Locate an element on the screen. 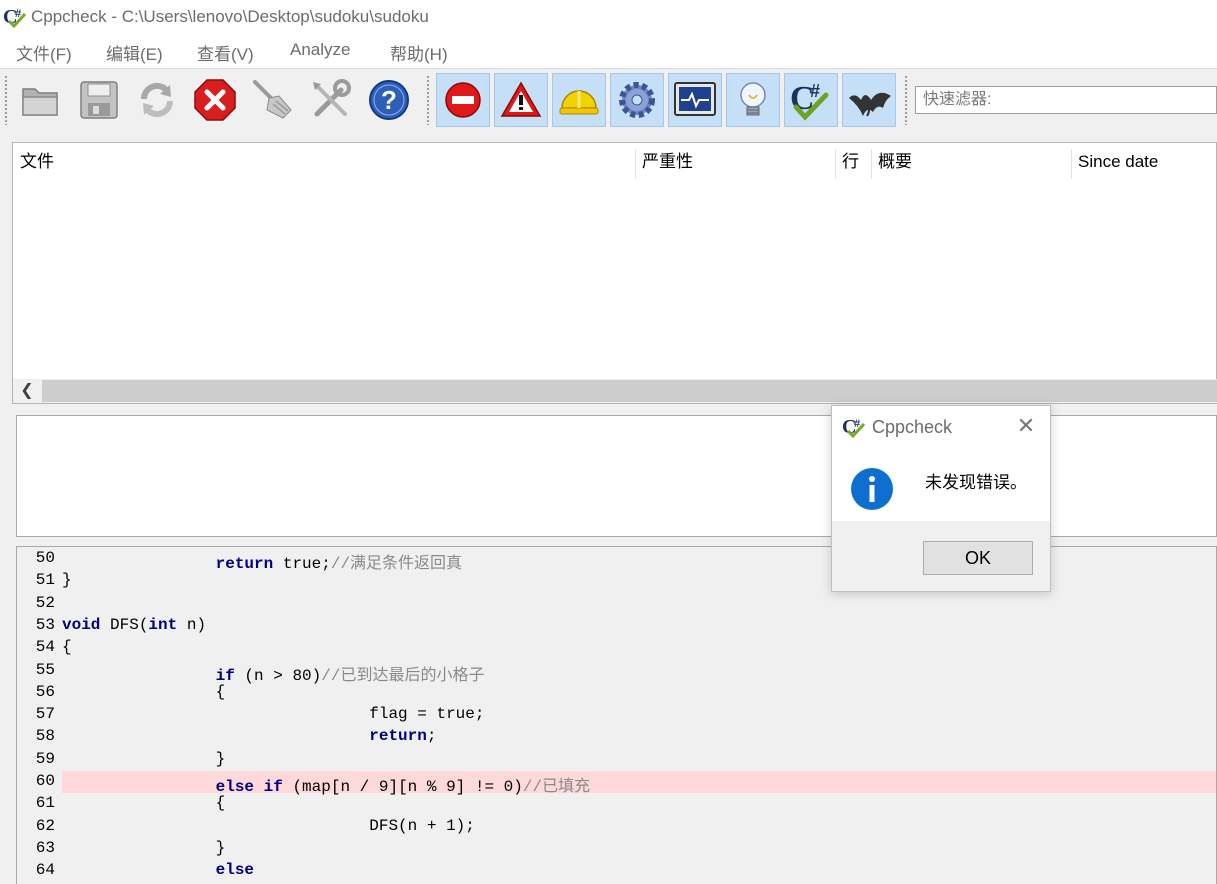 This screenshot has height=884, width=1217. ok-button: OK is located at coordinates (978, 558).